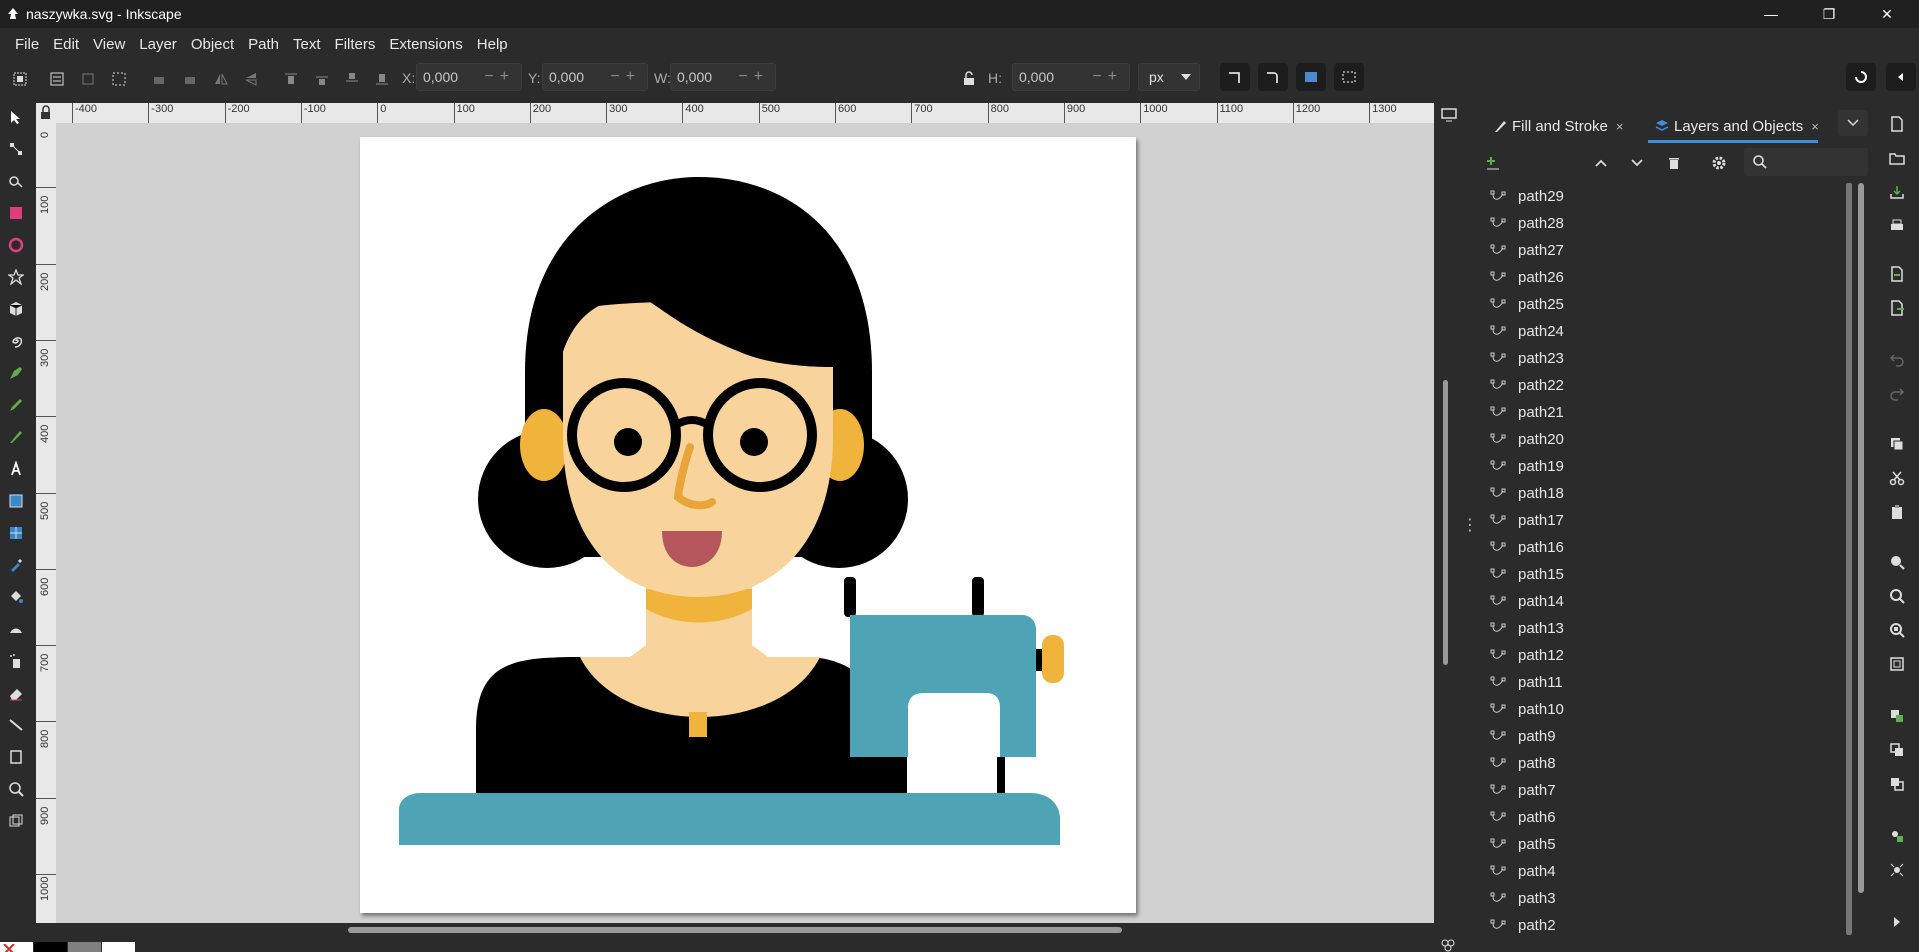 The image size is (1919, 952). Describe the element at coordinates (1897, 512) in the screenshot. I see `paste-button` at that location.